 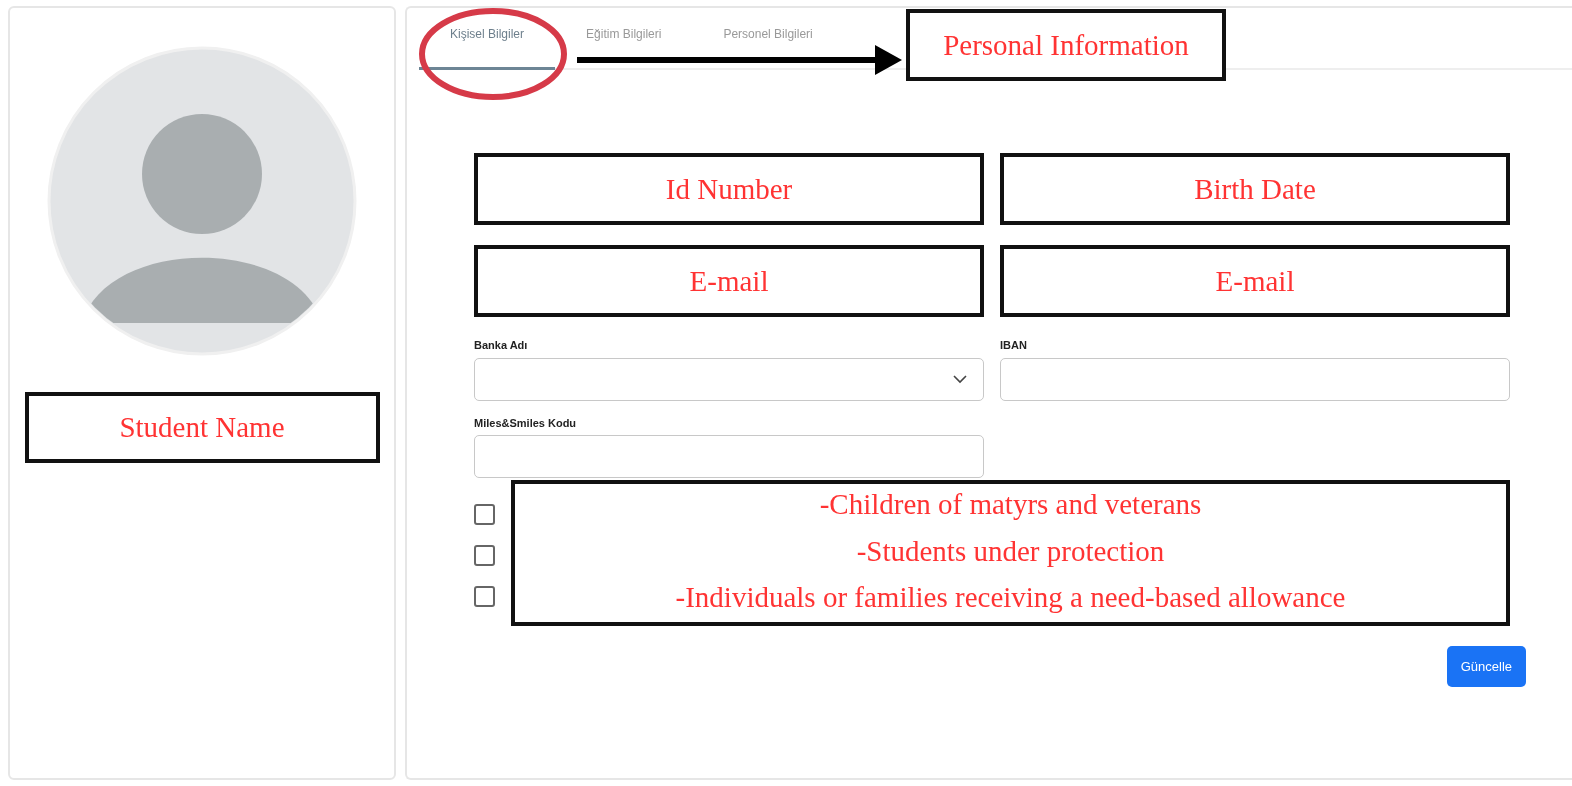 I want to click on chevron-down-icon, so click(x=960, y=379).